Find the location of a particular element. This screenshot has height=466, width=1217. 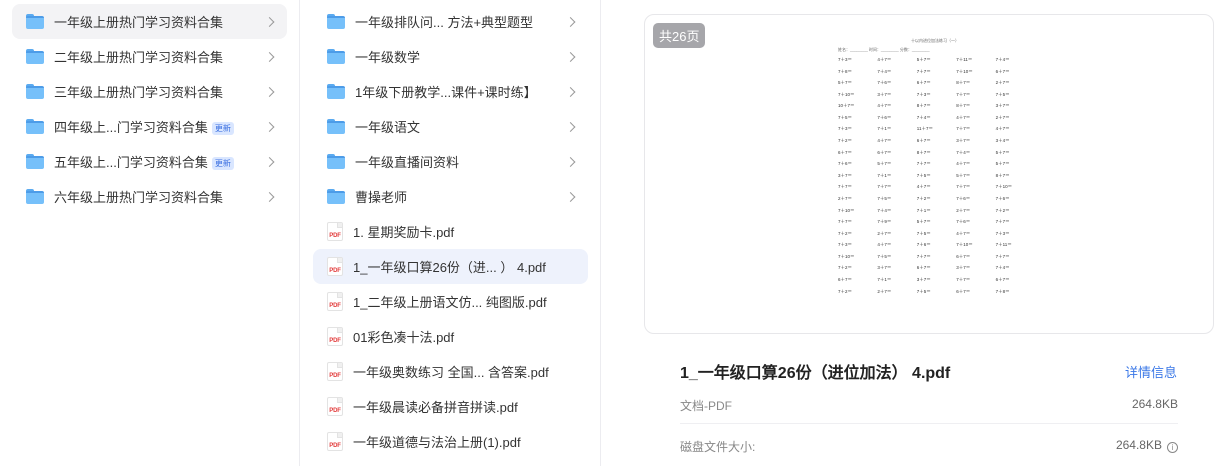

file-title: 1_一年级口算26份（进位加法） 4.pdf is located at coordinates (815, 373).